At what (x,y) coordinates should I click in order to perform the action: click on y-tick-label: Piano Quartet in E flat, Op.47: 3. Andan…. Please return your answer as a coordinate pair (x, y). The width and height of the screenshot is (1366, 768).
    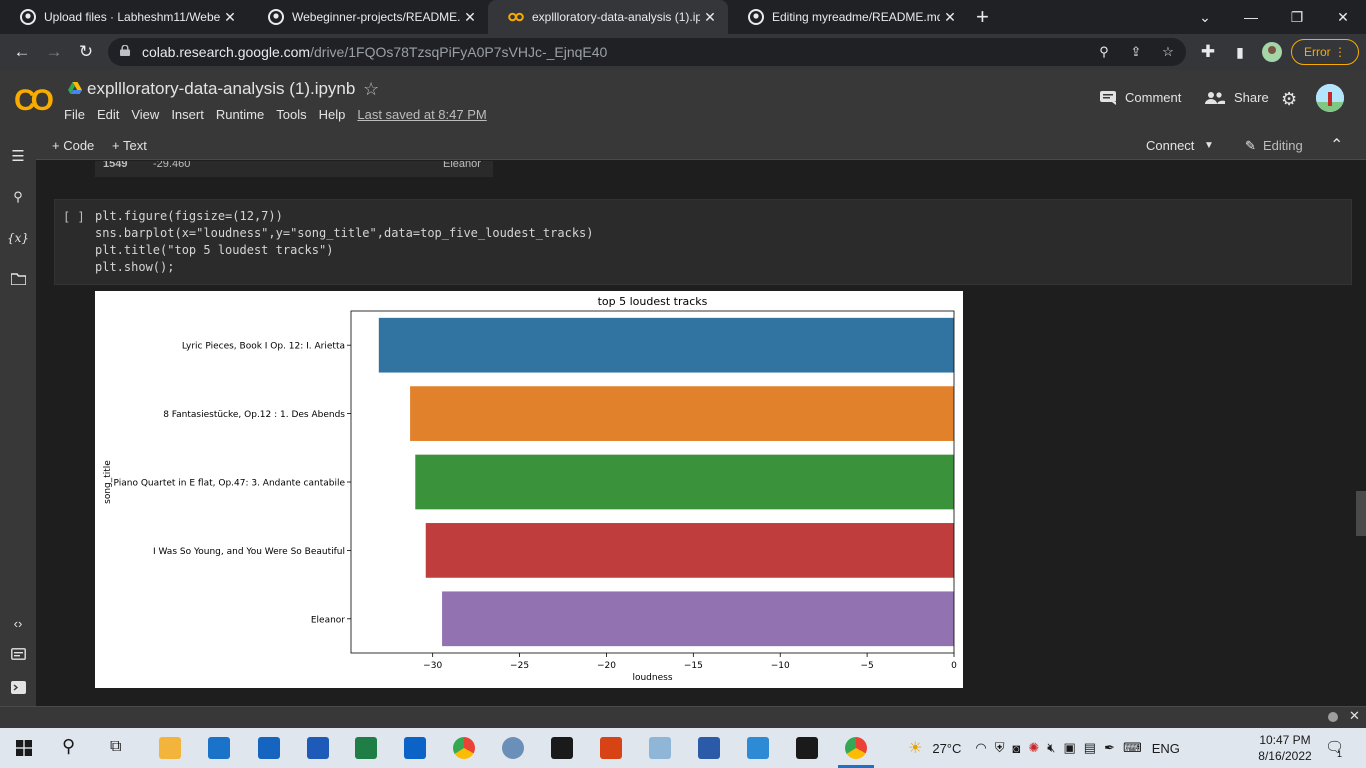
    Looking at the image, I should click on (230, 484).